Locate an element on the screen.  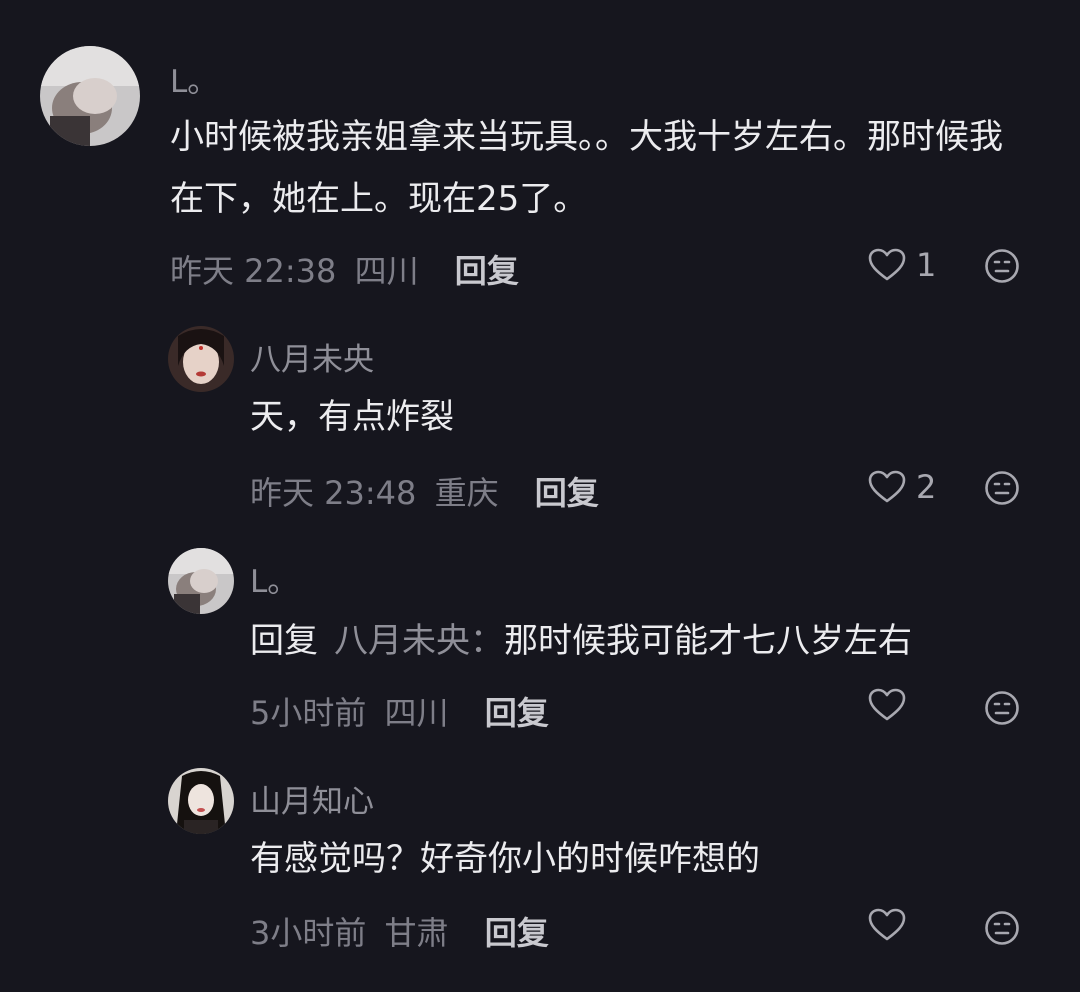
reply-prefix: 回复 is located at coordinates (284, 641).